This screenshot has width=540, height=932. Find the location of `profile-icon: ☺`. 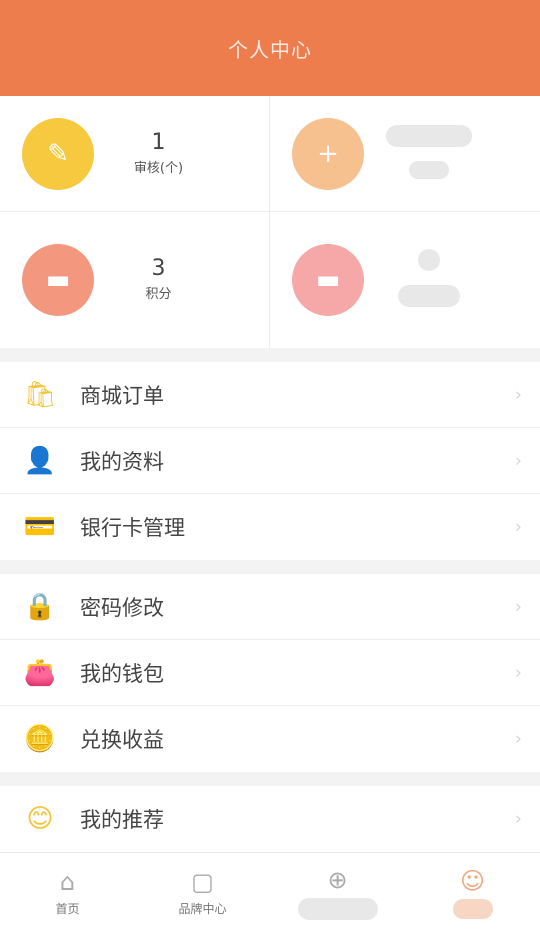

profile-icon: ☺ is located at coordinates (472, 880).